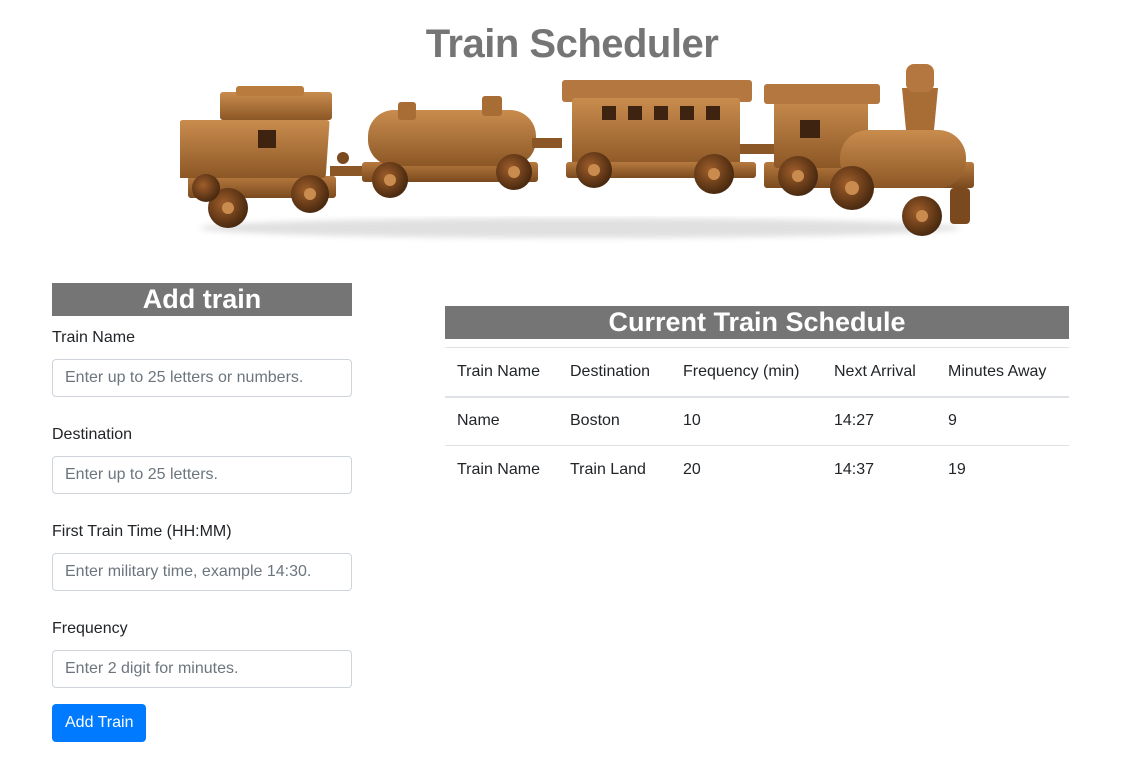  Describe the element at coordinates (957, 470) in the screenshot. I see `cell-minutes-away: 19` at that location.